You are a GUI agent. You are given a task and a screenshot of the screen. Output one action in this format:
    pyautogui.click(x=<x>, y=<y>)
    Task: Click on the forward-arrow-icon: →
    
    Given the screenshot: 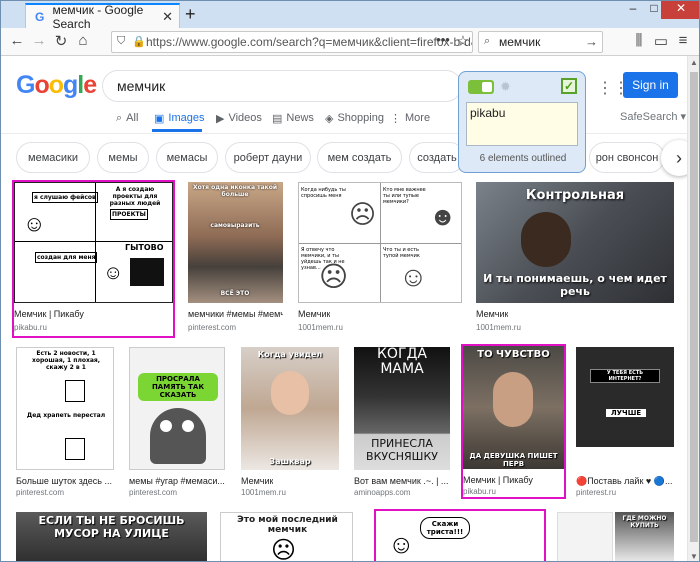 What is the action you would take?
    pyautogui.click(x=39, y=40)
    